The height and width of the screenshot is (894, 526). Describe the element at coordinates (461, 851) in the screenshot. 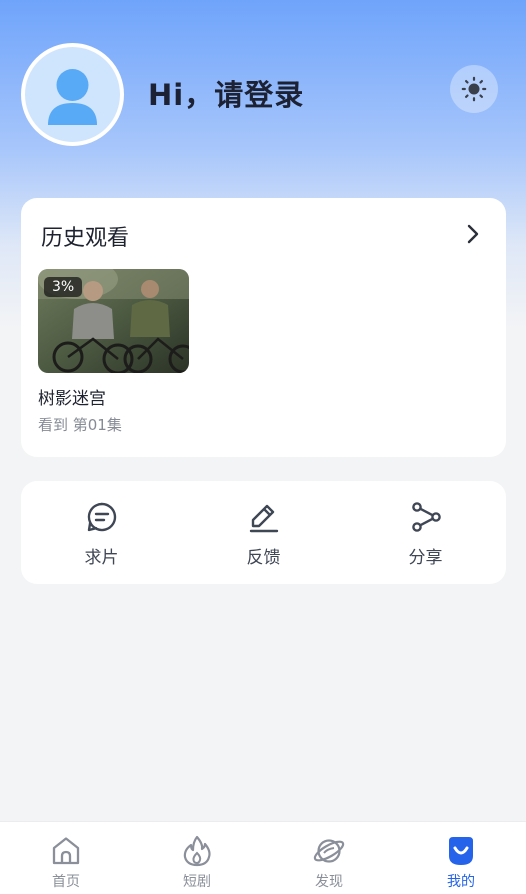

I see `smile-icon` at that location.